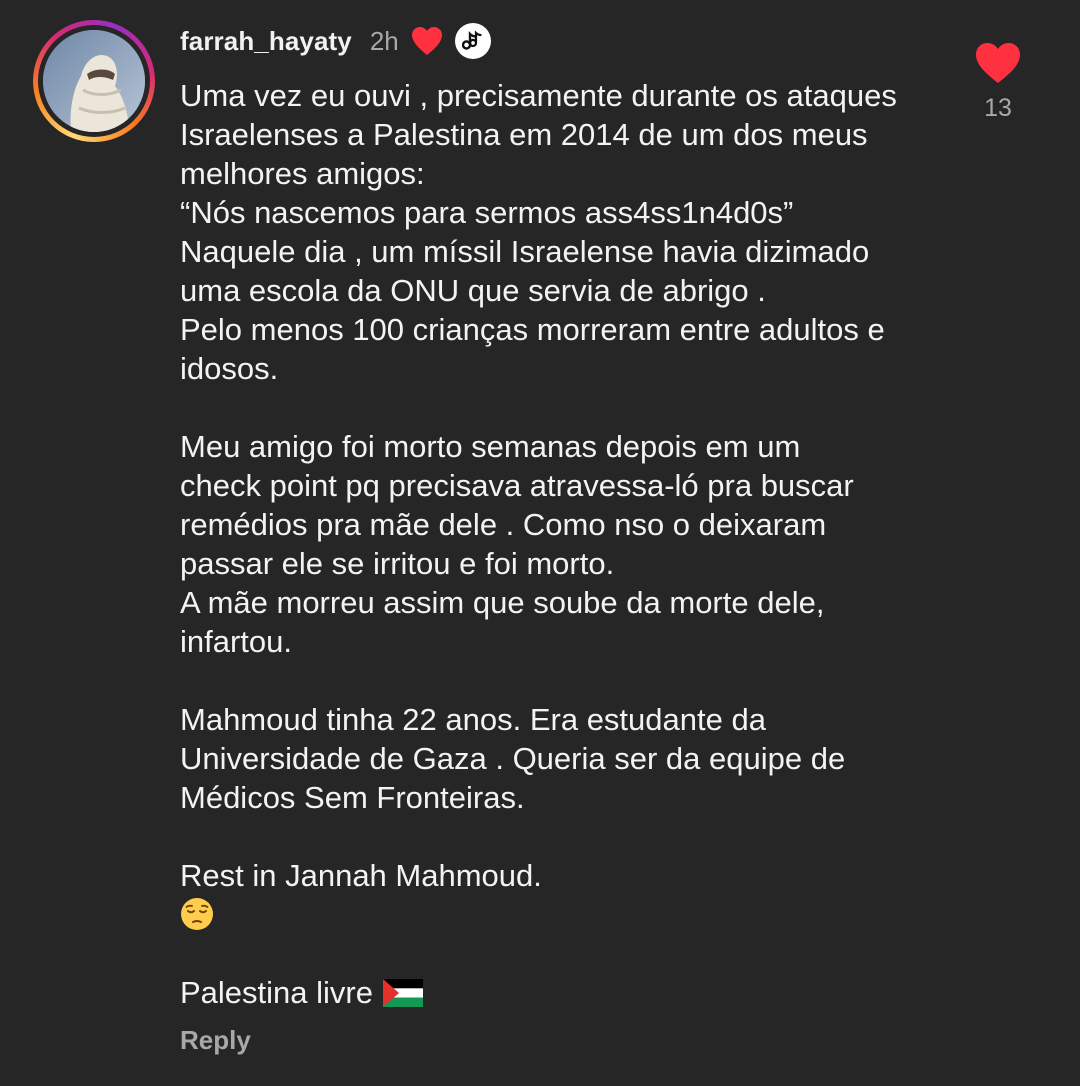 Image resolution: width=1080 pixels, height=1086 pixels. Describe the element at coordinates (276, 992) in the screenshot. I see `closing-text: Palestina livre` at that location.